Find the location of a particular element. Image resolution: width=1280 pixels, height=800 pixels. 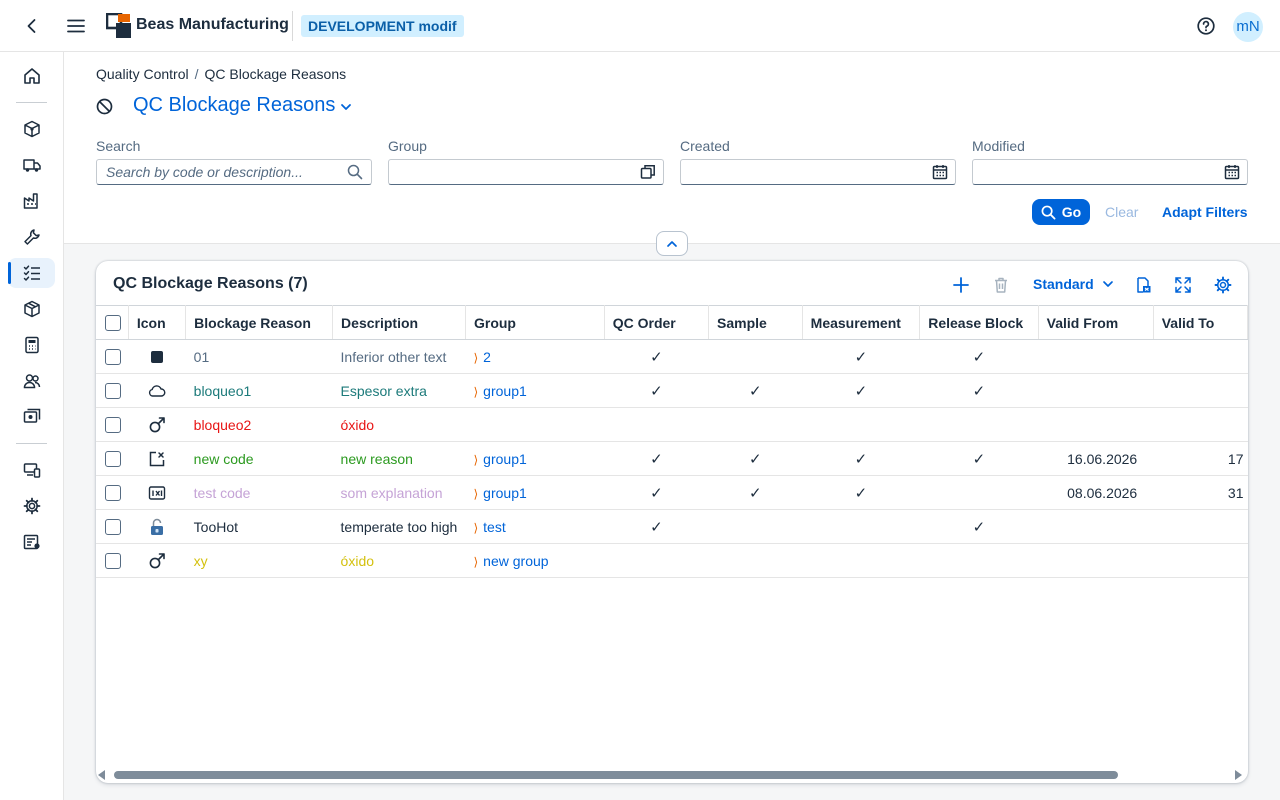

column-header-blockage-reason: Blockage Reason is located at coordinates (259, 322).